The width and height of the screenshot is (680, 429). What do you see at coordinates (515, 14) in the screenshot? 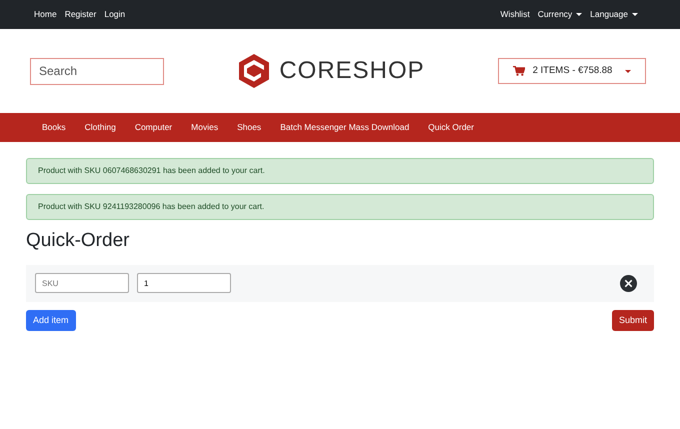
I see `nav-link: Wishlist` at bounding box center [515, 14].